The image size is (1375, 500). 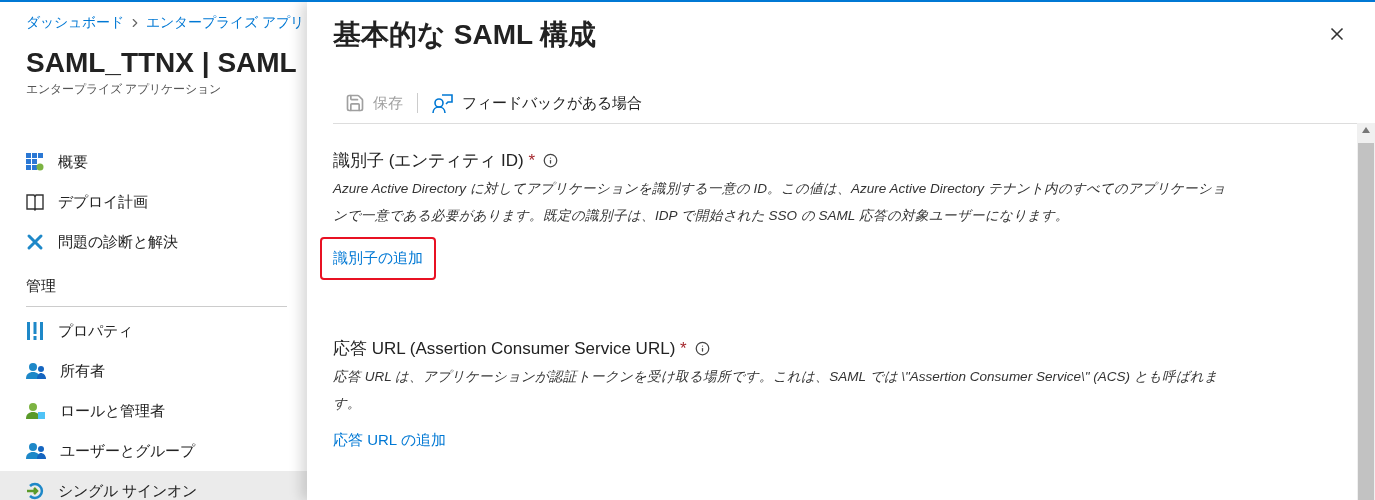 What do you see at coordinates (153, 371) in the screenshot?
I see `nav-item: 所有者` at bounding box center [153, 371].